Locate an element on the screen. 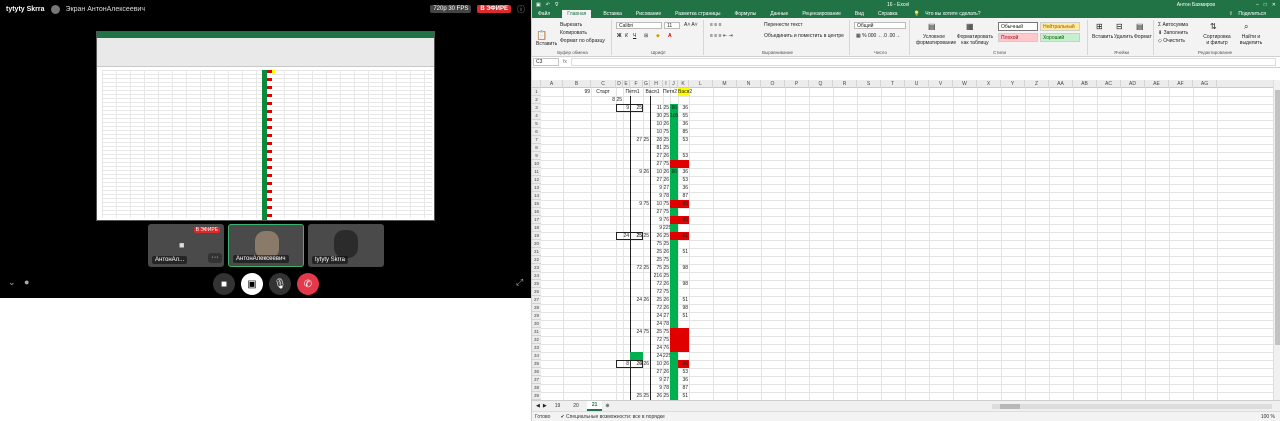 This screenshot has width=1280, height=421. merge-center-button: Объединить и поместить в центре is located at coordinates (804, 36).